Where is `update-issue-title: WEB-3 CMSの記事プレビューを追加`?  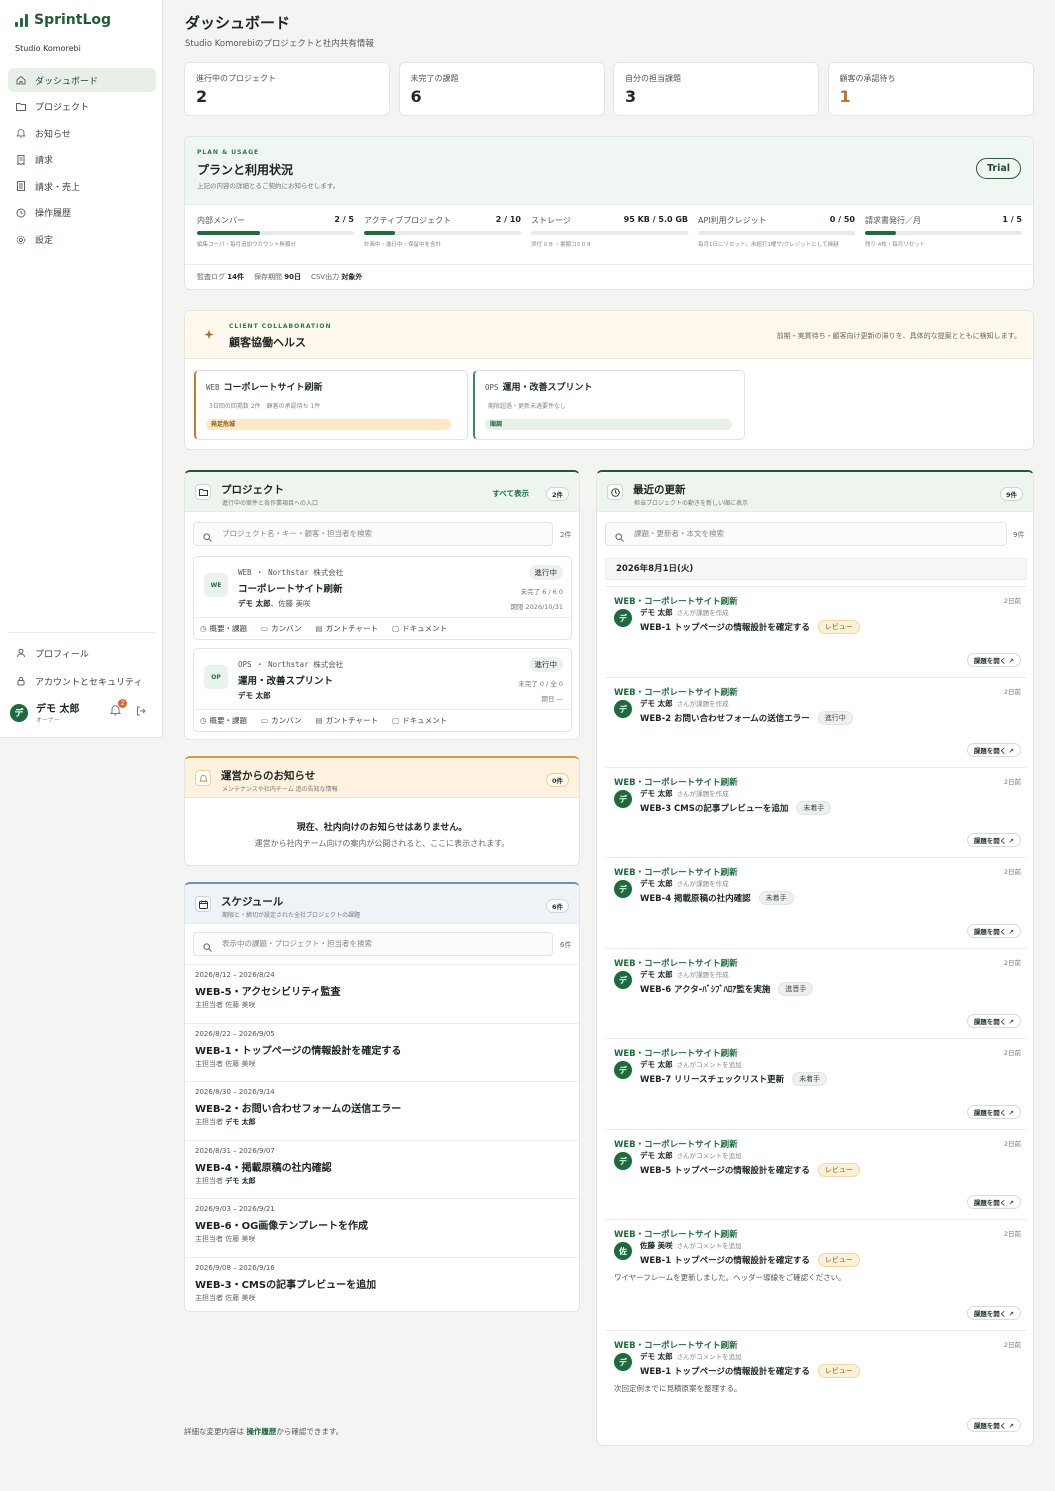
update-issue-title: WEB-3 CMSの記事プレビューを追加 is located at coordinates (714, 809).